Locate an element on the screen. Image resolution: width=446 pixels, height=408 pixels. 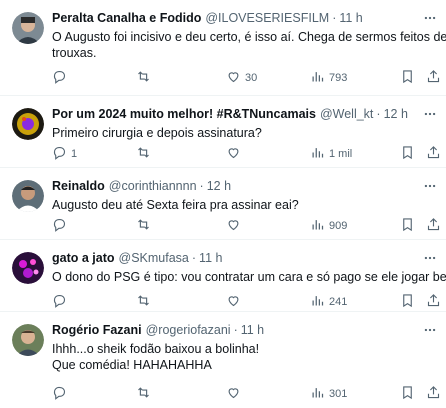
tweet-actions: 1 1 mil is located at coordinates (246, 154).